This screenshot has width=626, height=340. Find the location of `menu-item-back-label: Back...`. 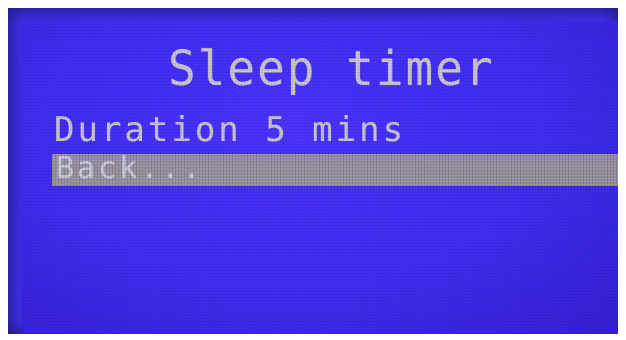

menu-item-back-label: Back... is located at coordinates (130, 168).